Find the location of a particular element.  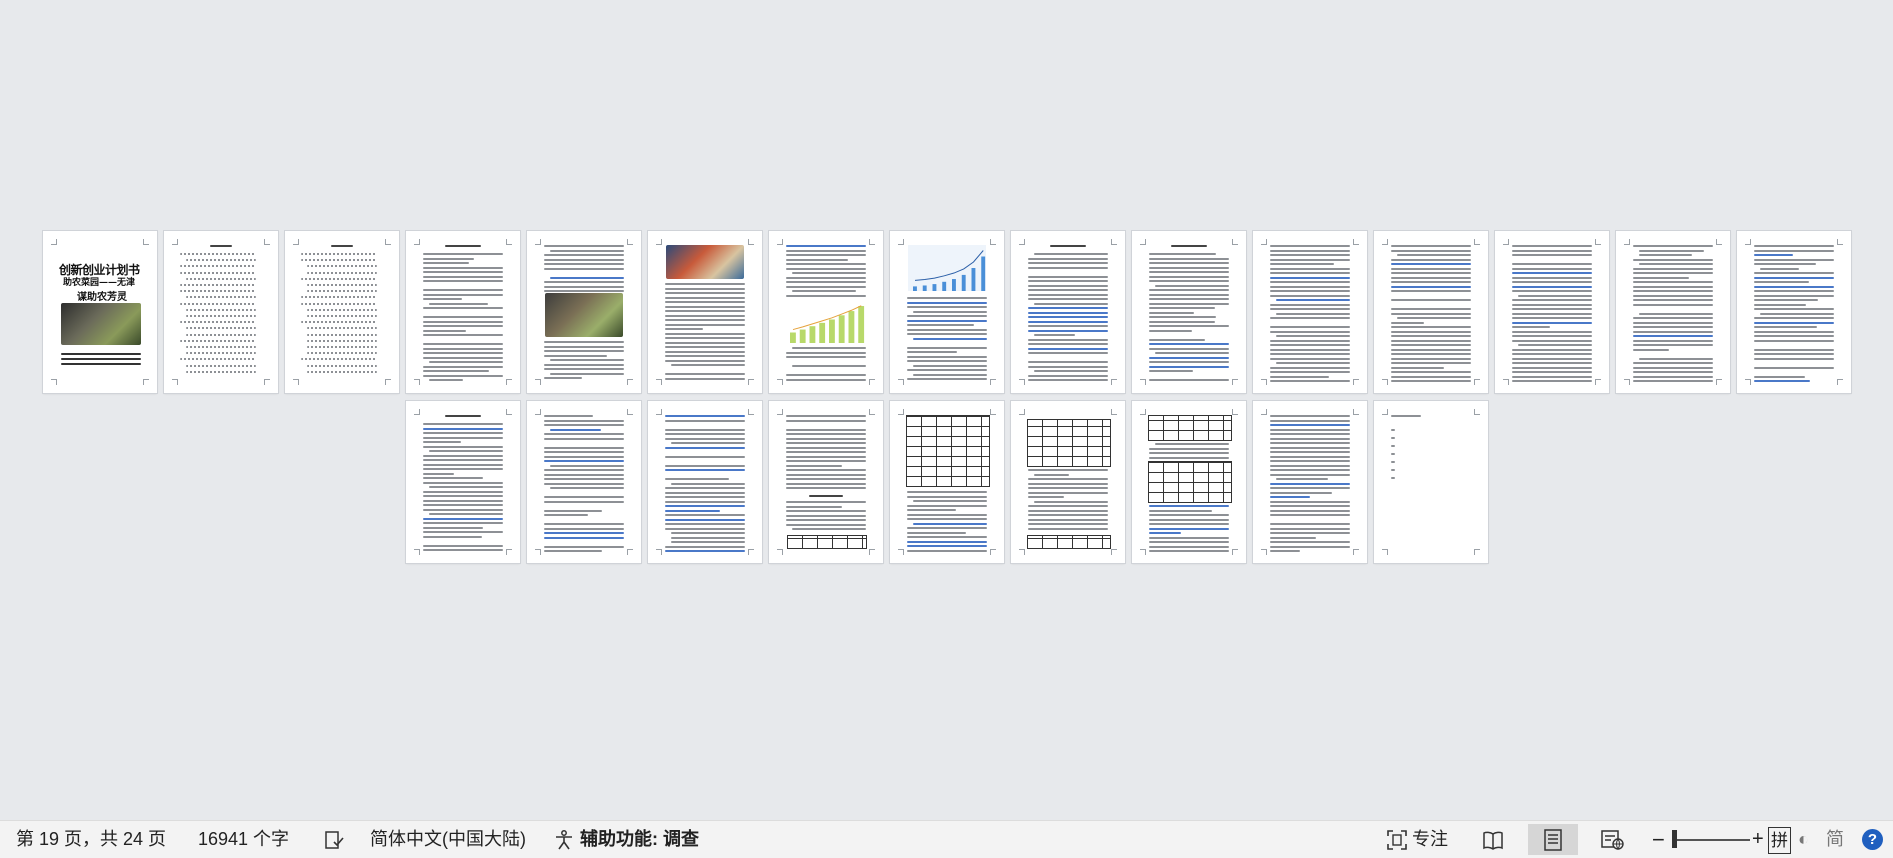

word-count-status: 16941 个字 is located at coordinates (243, 839).